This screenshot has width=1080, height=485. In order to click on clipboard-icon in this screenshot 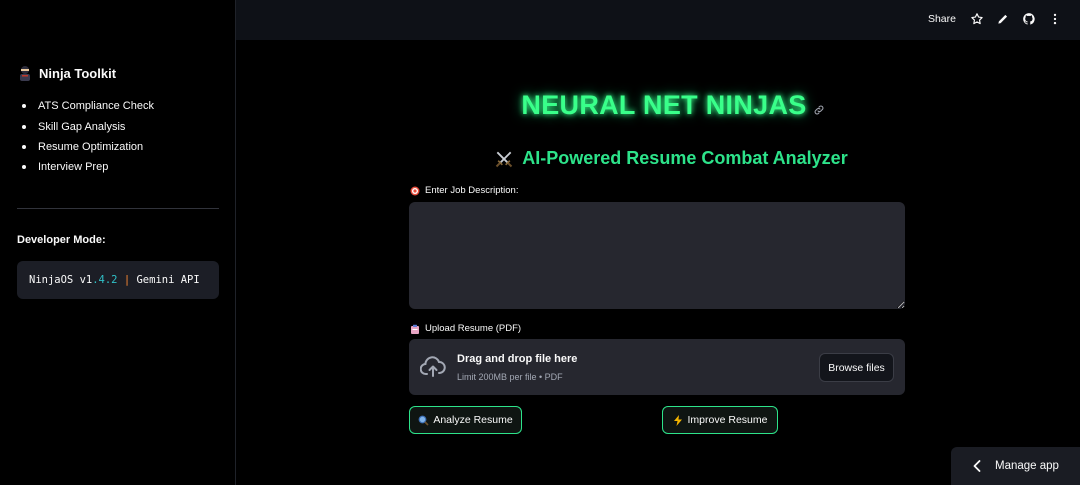, I will do `click(415, 329)`.